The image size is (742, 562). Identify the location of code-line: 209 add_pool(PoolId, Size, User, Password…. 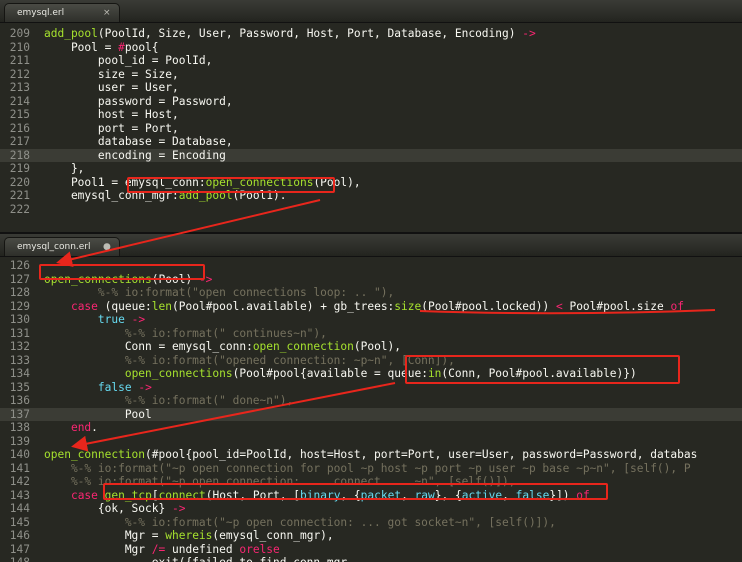
(371, 34).